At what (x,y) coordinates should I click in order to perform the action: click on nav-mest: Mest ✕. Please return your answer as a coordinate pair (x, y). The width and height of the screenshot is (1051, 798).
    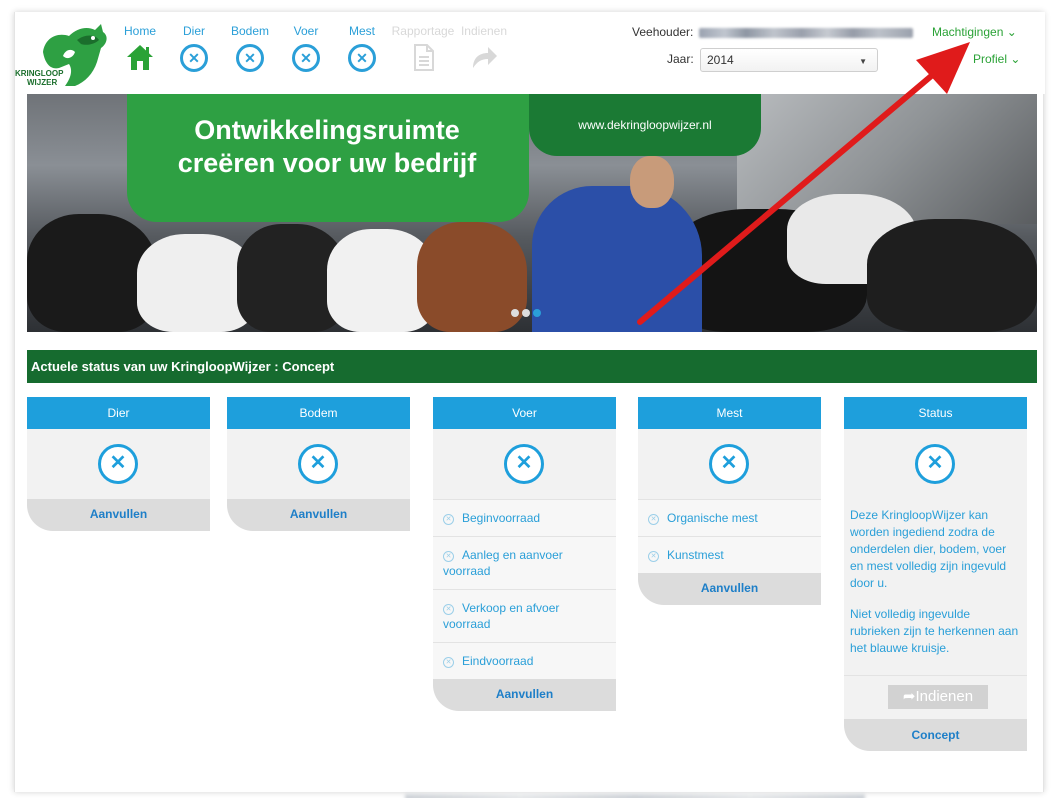
    Looking at the image, I should click on (362, 48).